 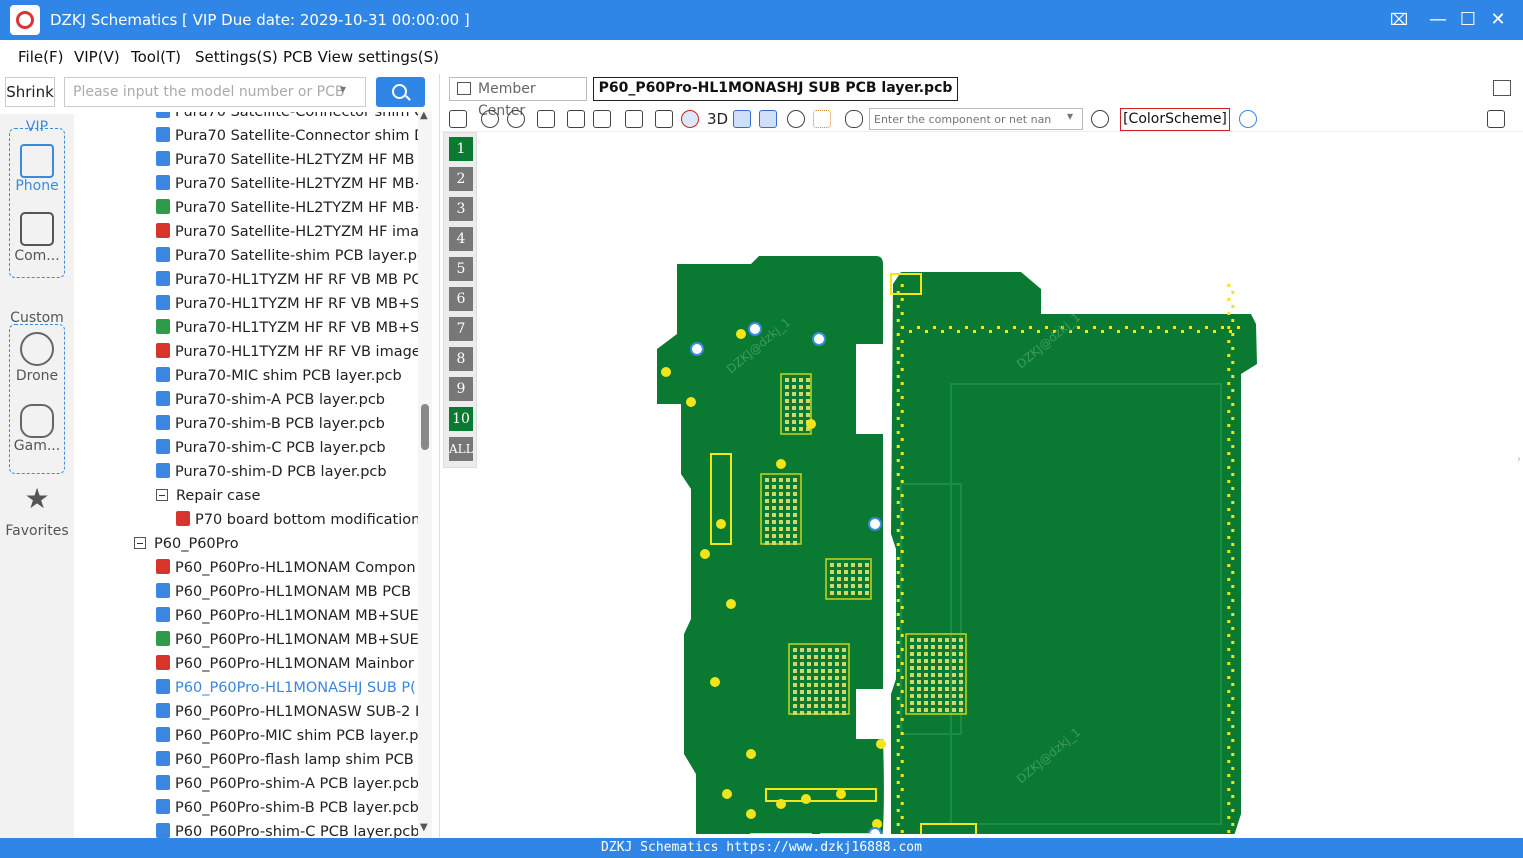 I want to click on tree-item: Pura70-MIC shim PCB layer.pcb, so click(x=287, y=376).